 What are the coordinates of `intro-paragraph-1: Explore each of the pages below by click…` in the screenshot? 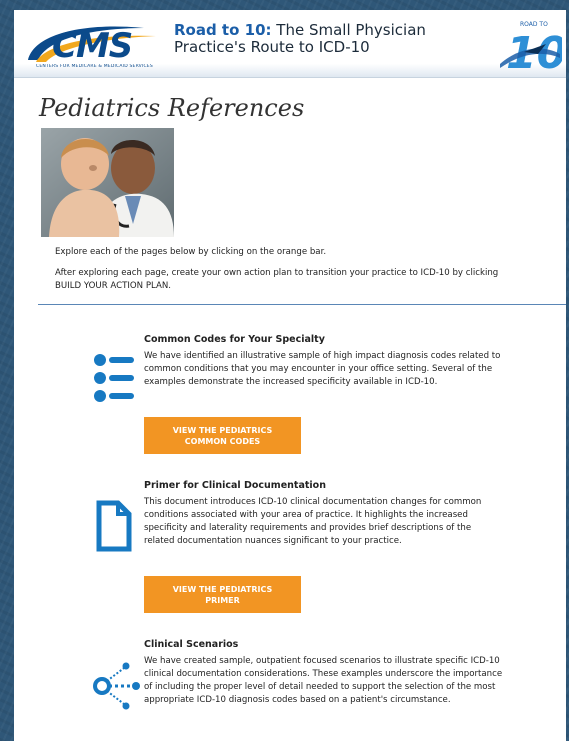 It's located at (191, 252).